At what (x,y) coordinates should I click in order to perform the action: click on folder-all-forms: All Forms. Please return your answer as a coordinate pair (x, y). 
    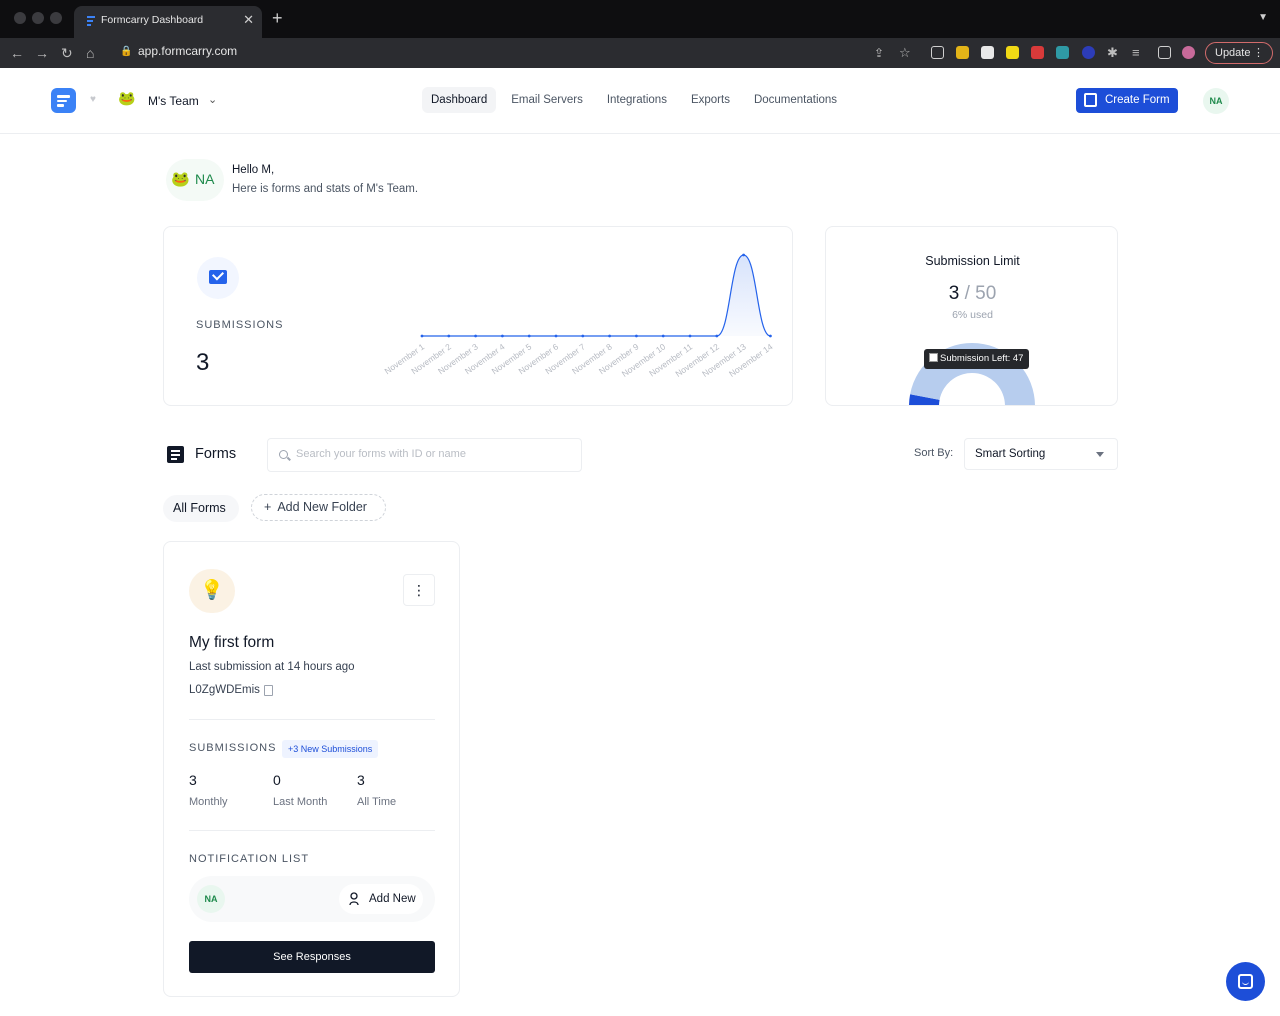
    Looking at the image, I should click on (201, 508).